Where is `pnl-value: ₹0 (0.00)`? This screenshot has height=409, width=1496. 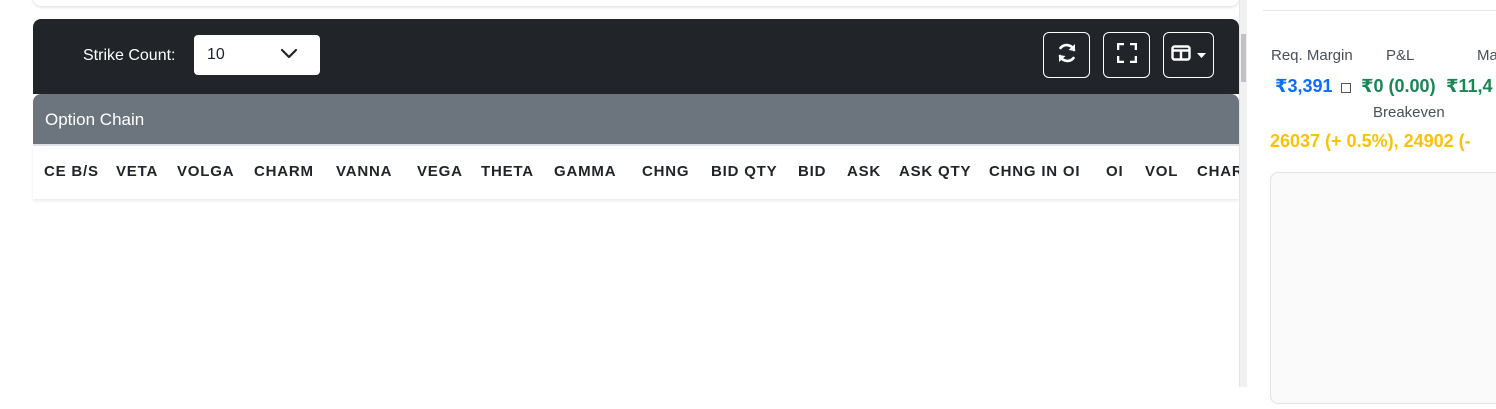 pnl-value: ₹0 (0.00) is located at coordinates (1398, 86).